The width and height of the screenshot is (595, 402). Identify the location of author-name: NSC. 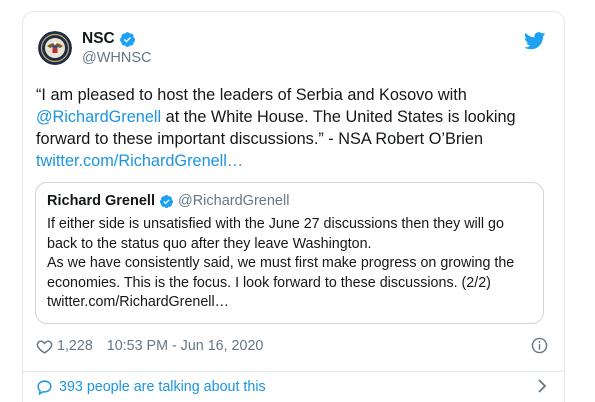
(98, 39).